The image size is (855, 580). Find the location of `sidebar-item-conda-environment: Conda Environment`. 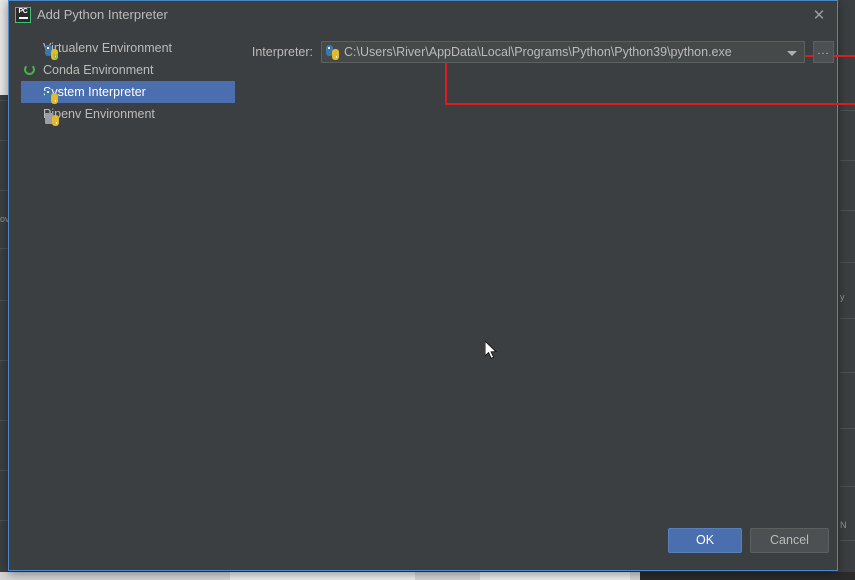

sidebar-item-conda-environment: Conda Environment is located at coordinates (128, 70).